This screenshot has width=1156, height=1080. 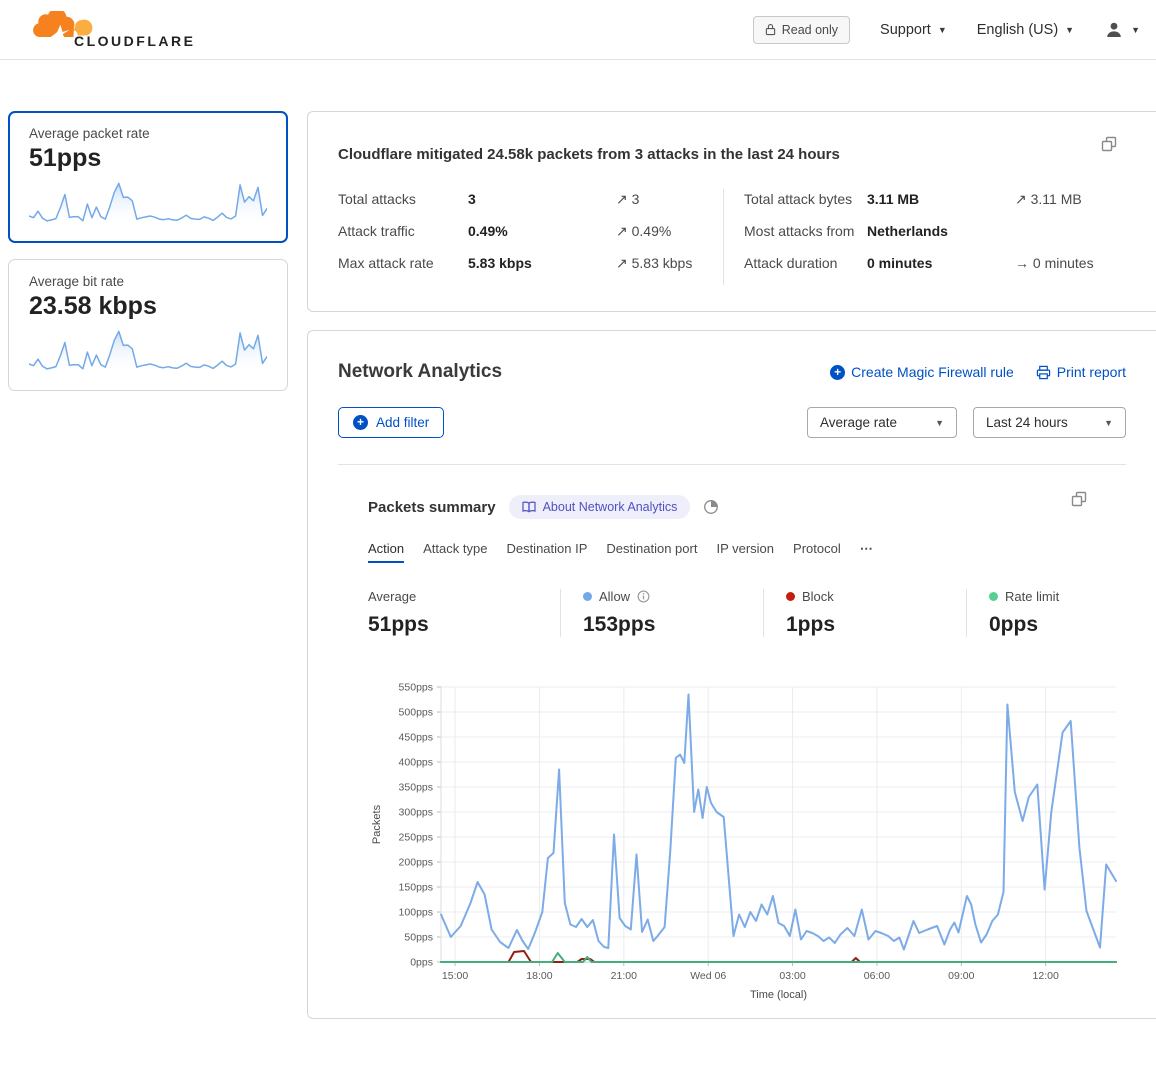 I want to click on svg-text: 09:00, so click(x=961, y=976).